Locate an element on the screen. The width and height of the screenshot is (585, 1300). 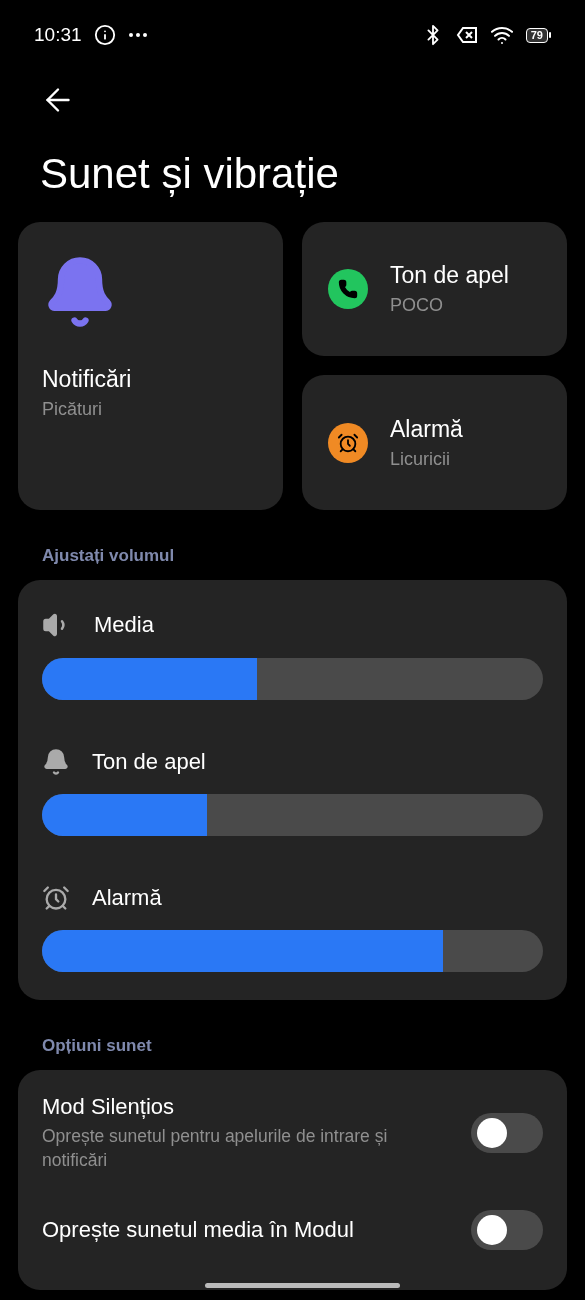
info-icon is located at coordinates (104, 35).